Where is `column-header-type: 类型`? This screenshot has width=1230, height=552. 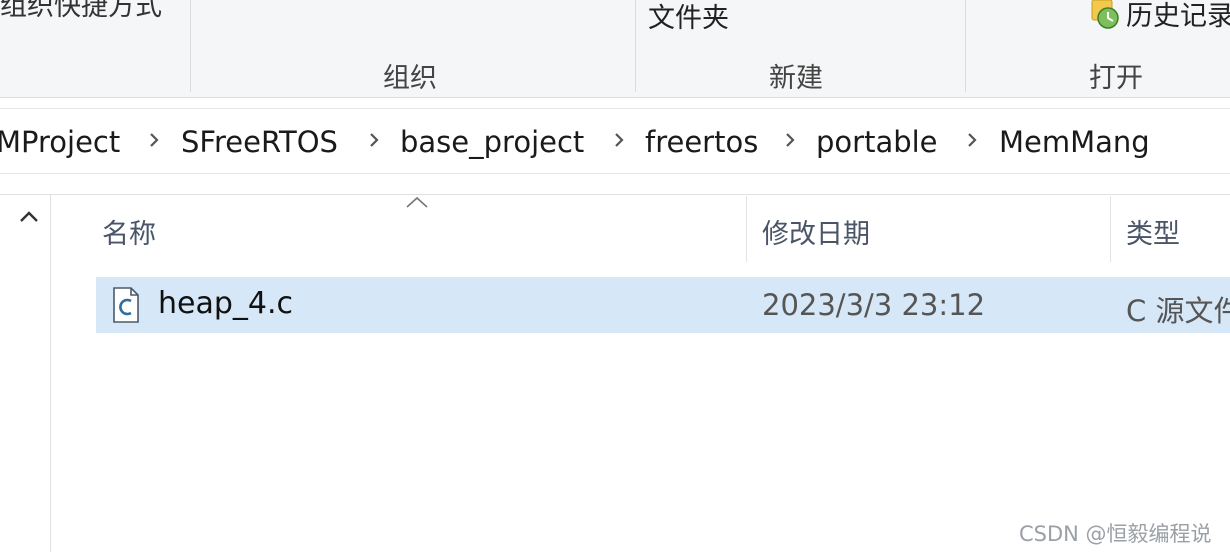
column-header-type: 类型 is located at coordinates (1153, 231).